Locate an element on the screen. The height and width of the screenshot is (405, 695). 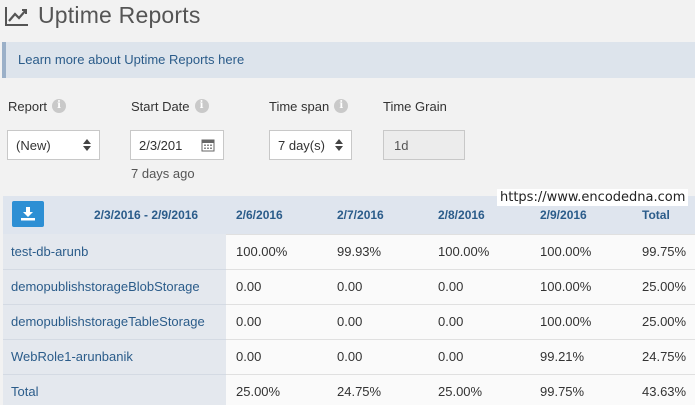
table-cell: 99.93% is located at coordinates (359, 251).